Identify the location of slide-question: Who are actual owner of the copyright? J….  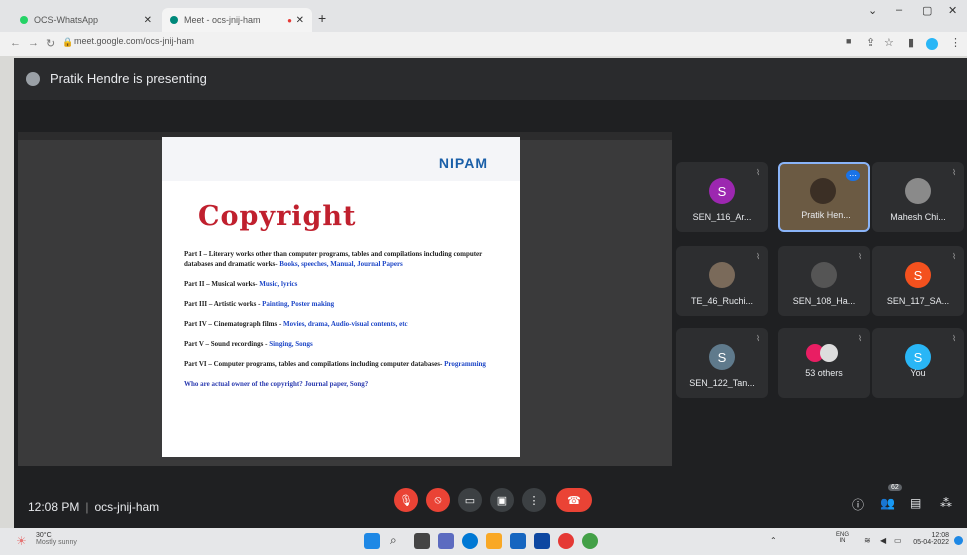
(276, 384).